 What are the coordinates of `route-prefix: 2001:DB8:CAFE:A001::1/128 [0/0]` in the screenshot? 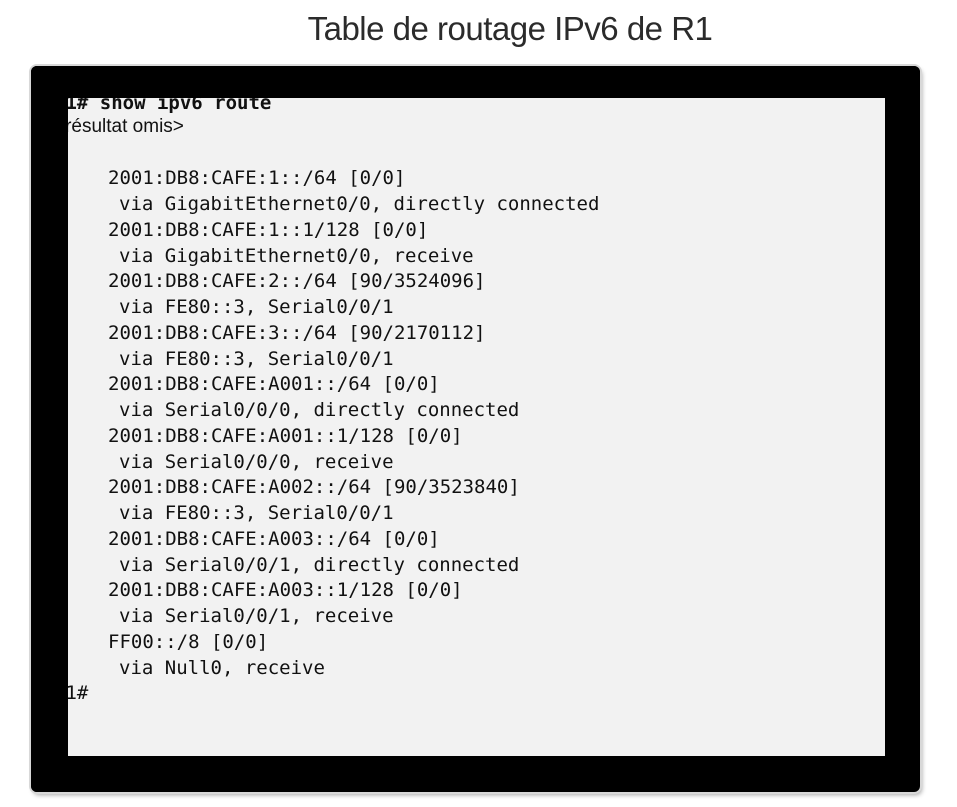 It's located at (285, 436).